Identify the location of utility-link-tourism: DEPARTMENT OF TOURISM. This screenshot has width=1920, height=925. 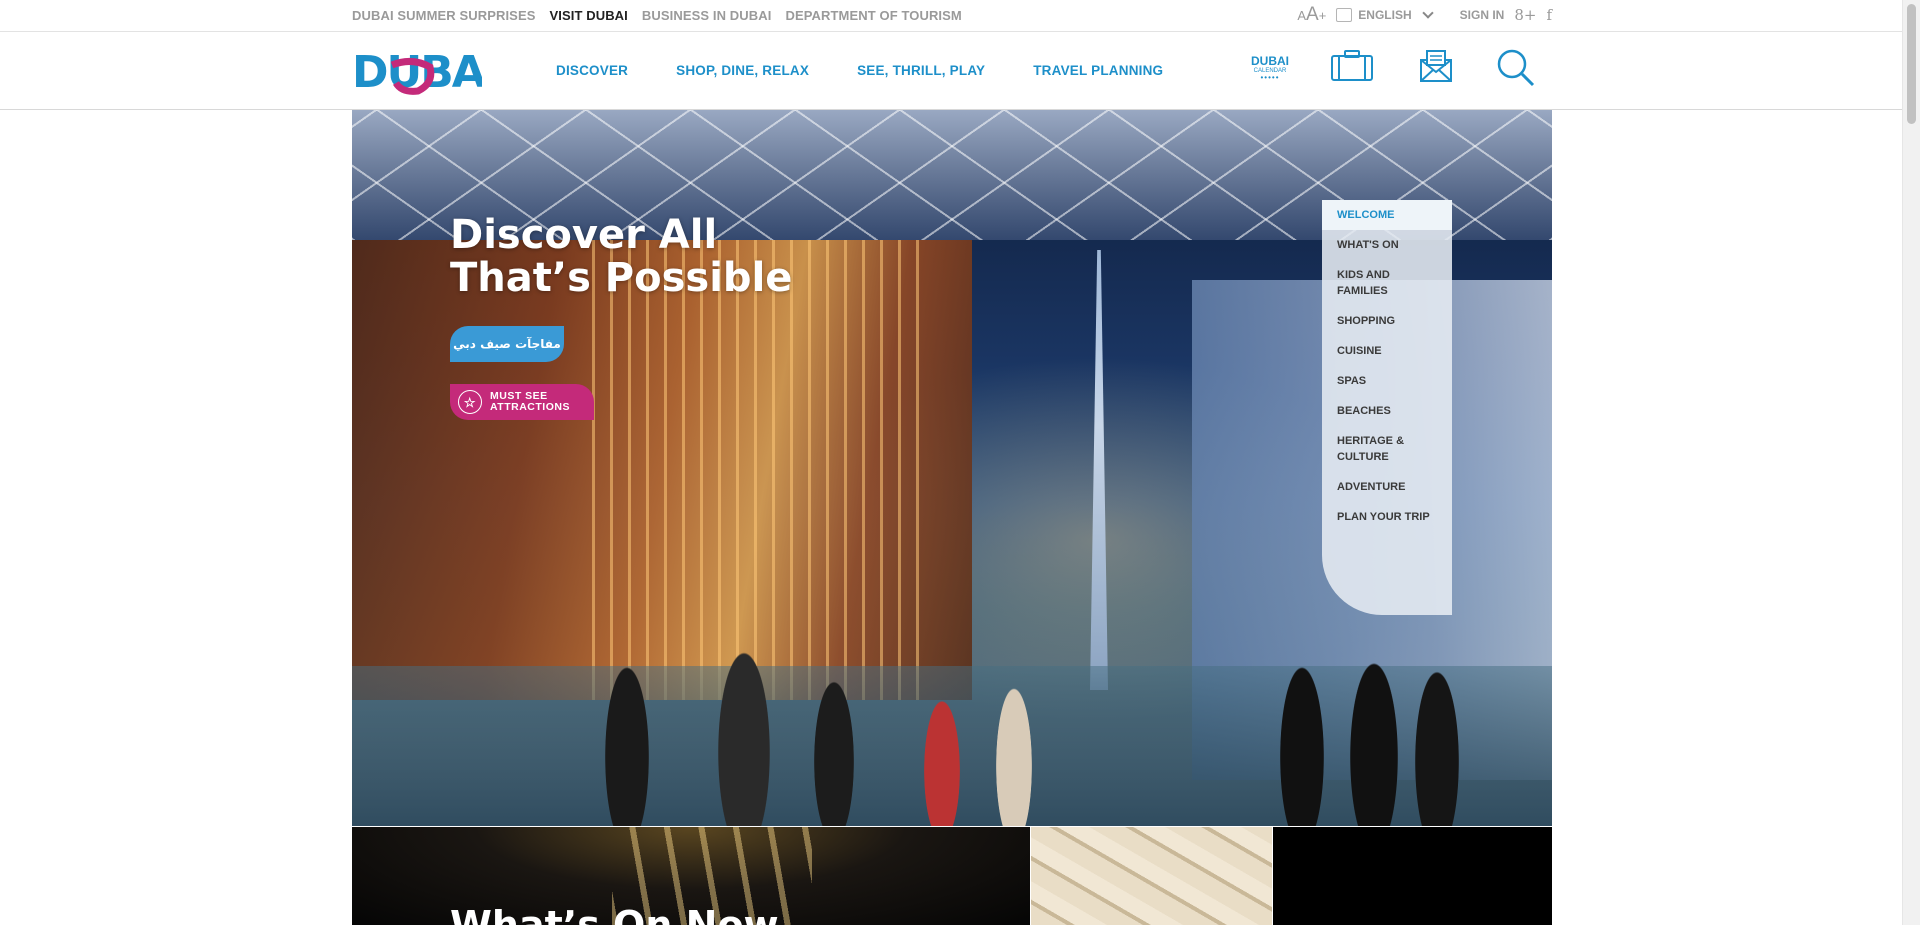
(873, 15).